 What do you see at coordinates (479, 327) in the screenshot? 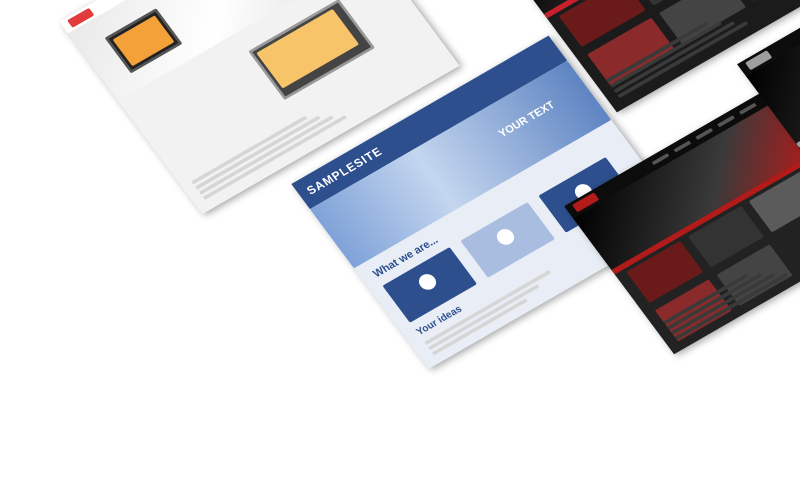
I see `text-line` at bounding box center [479, 327].